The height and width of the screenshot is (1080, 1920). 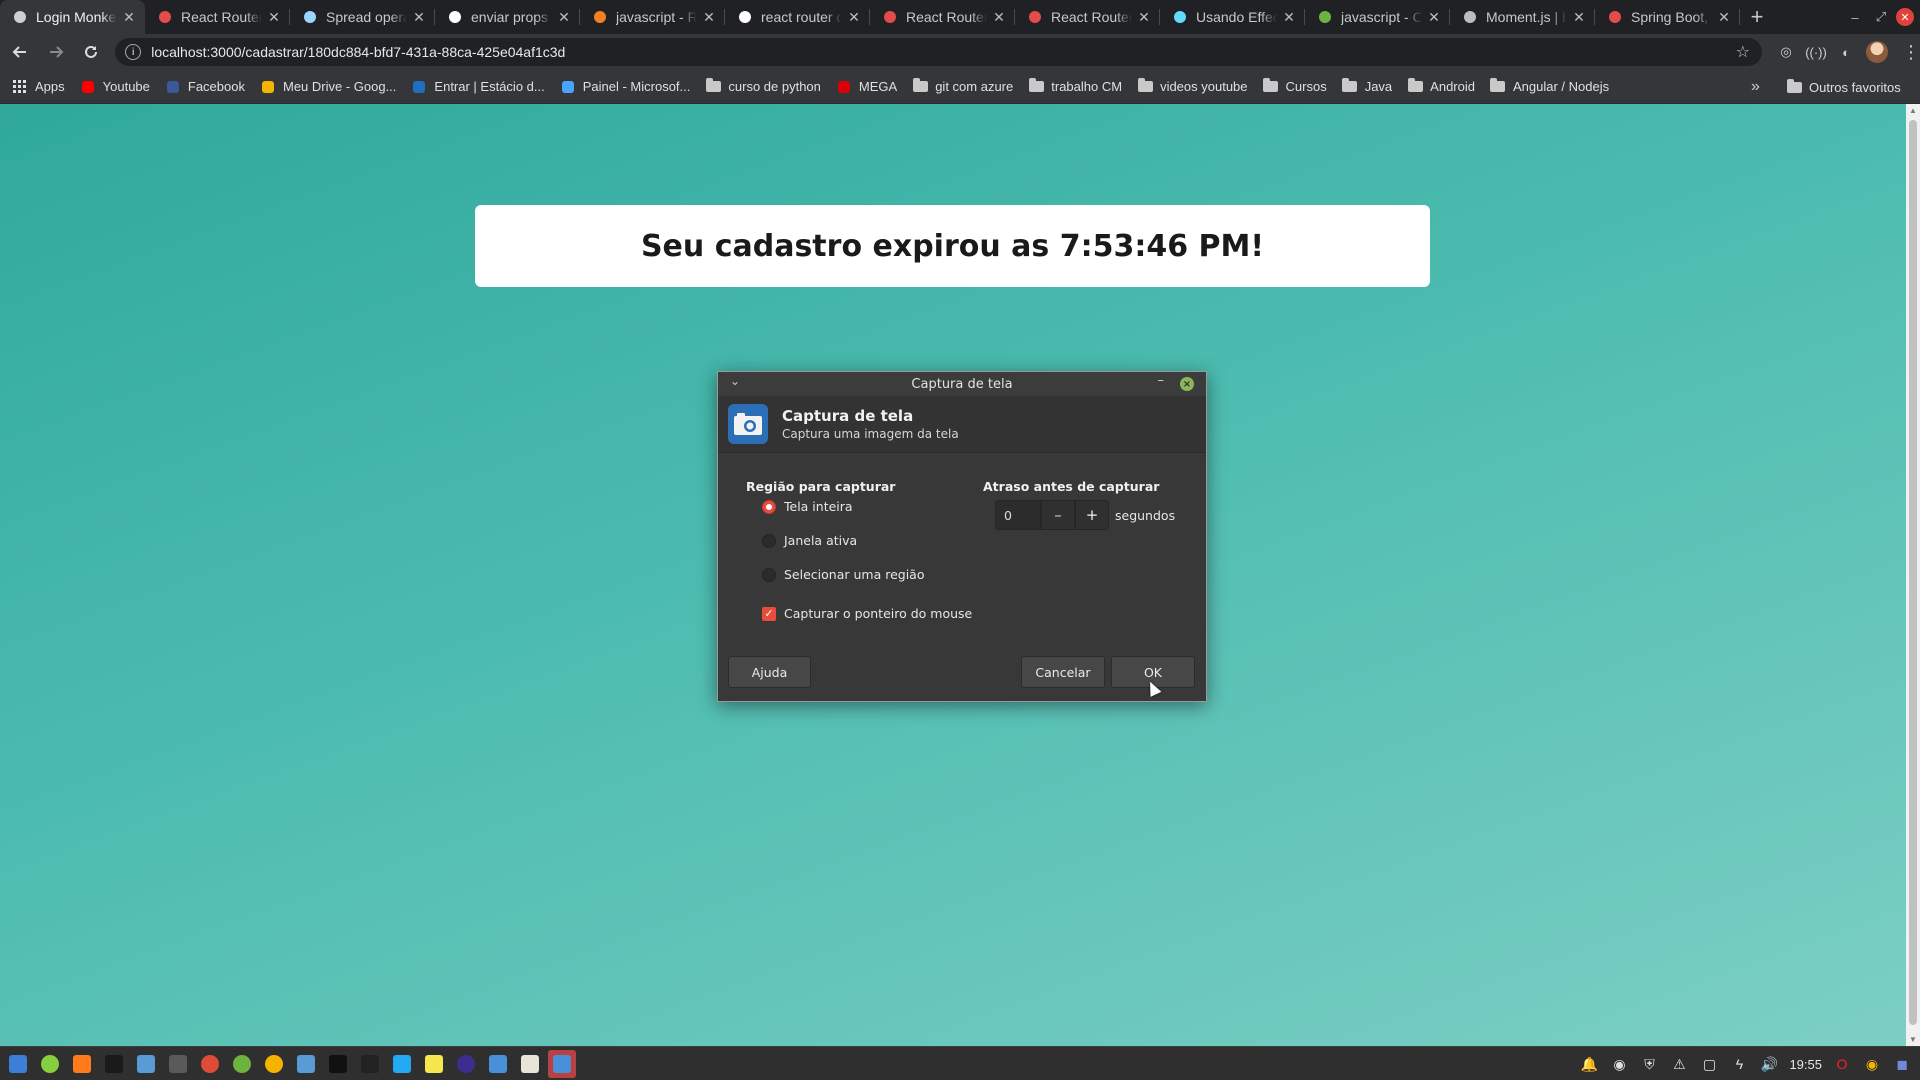 I want to click on folder-icon, so click(x=306, y=1064).